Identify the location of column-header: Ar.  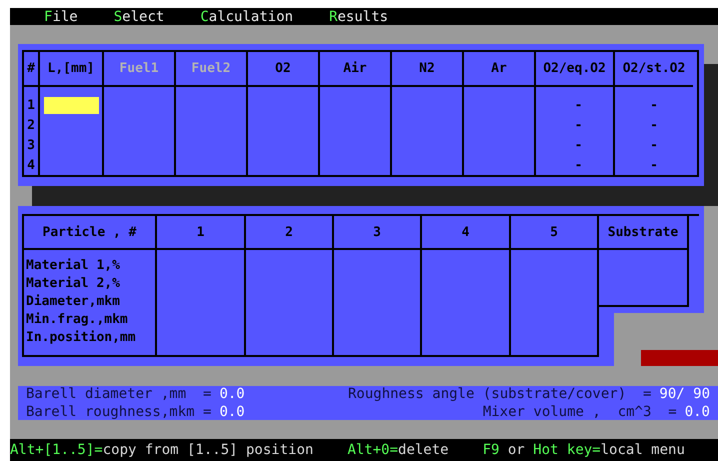
(499, 68).